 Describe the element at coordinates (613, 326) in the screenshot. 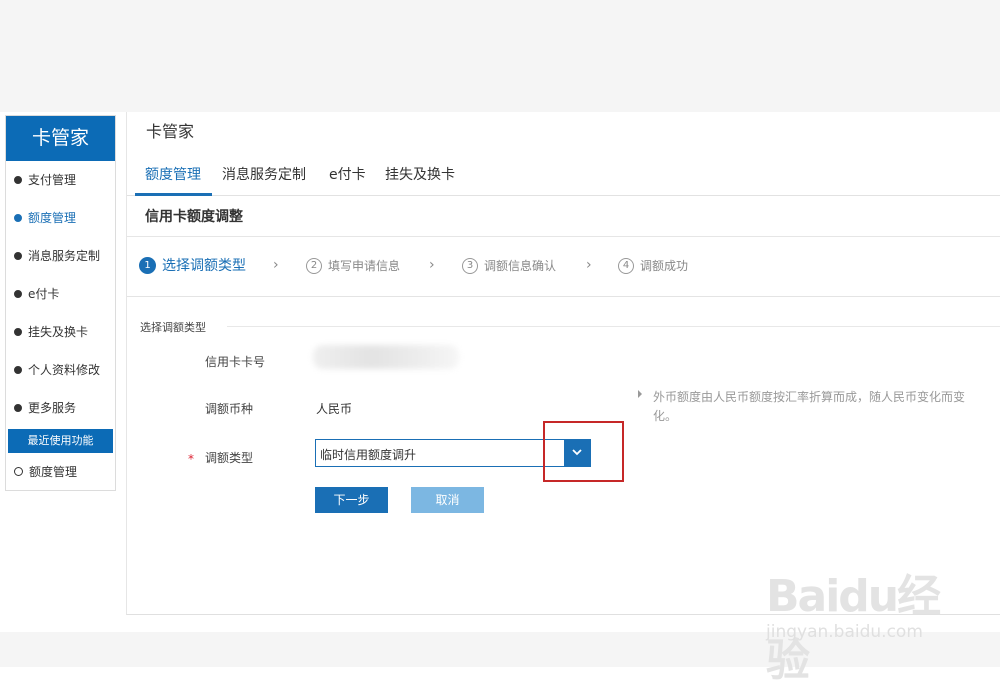

I see `form-divider` at that location.